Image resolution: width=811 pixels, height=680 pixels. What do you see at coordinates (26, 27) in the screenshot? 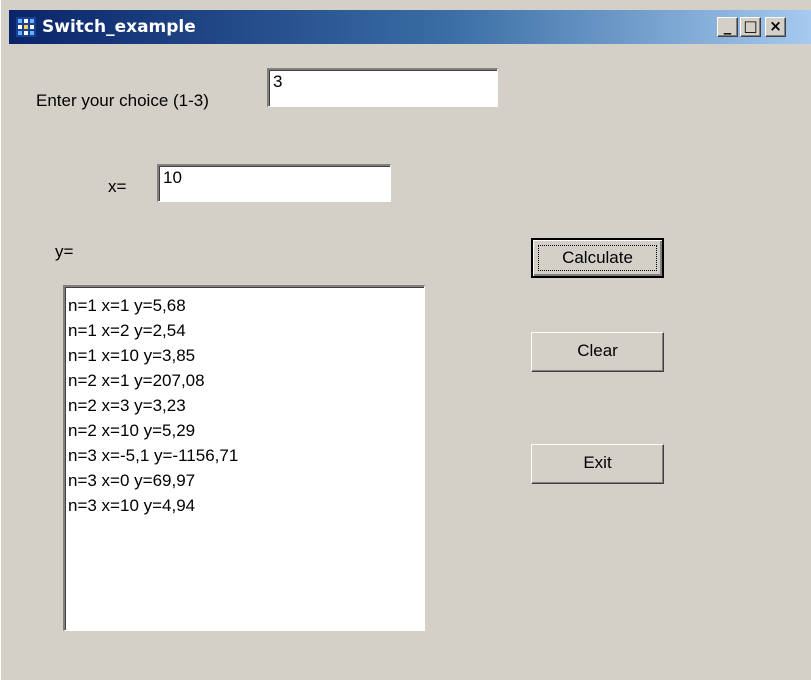
I see `app-icon` at bounding box center [26, 27].